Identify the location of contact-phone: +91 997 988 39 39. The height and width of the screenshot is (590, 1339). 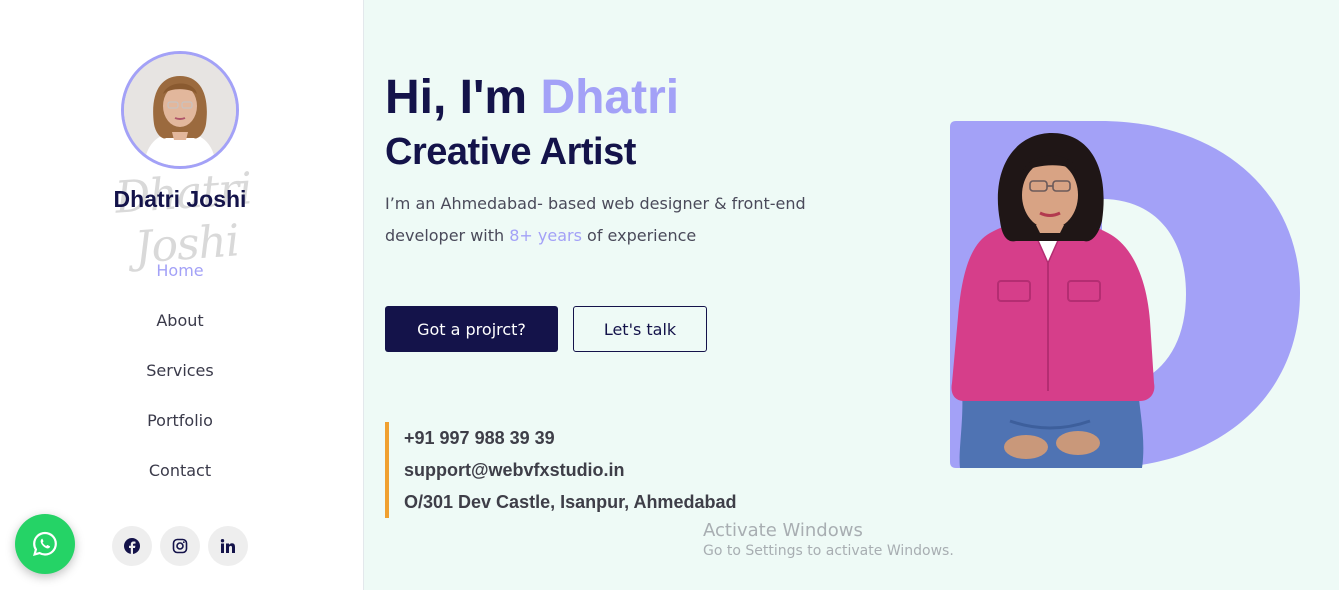
(570, 438).